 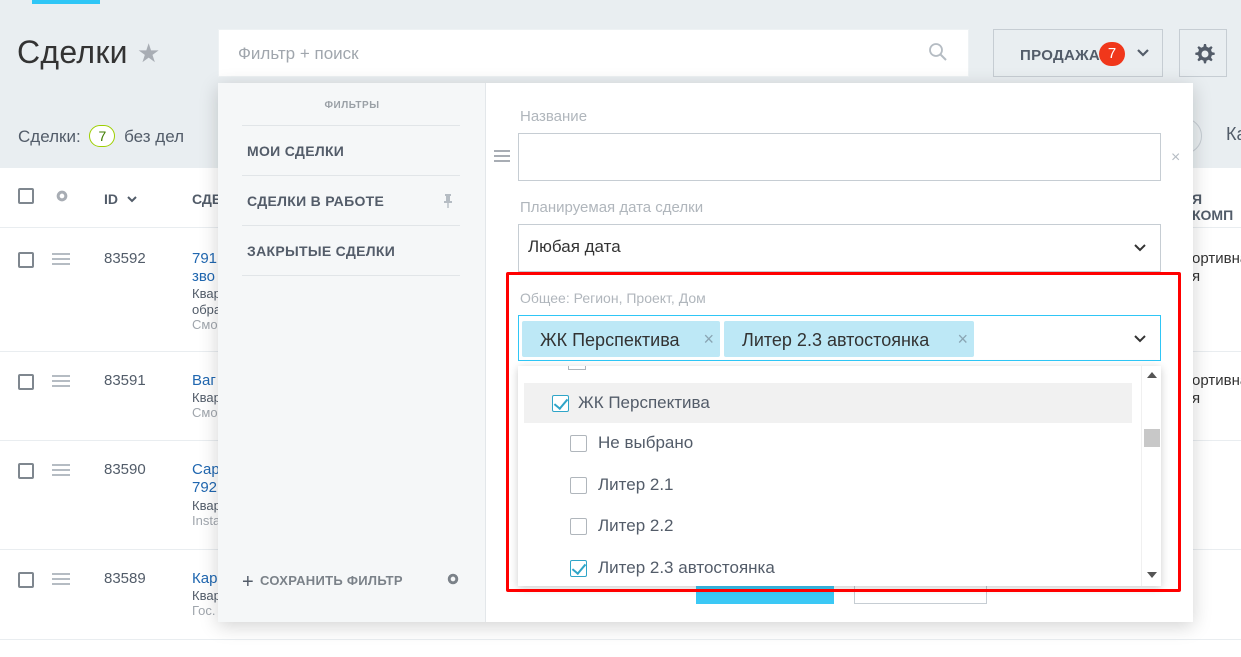 What do you see at coordinates (646, 442) in the screenshot?
I see `item-label: Не выбрано` at bounding box center [646, 442].